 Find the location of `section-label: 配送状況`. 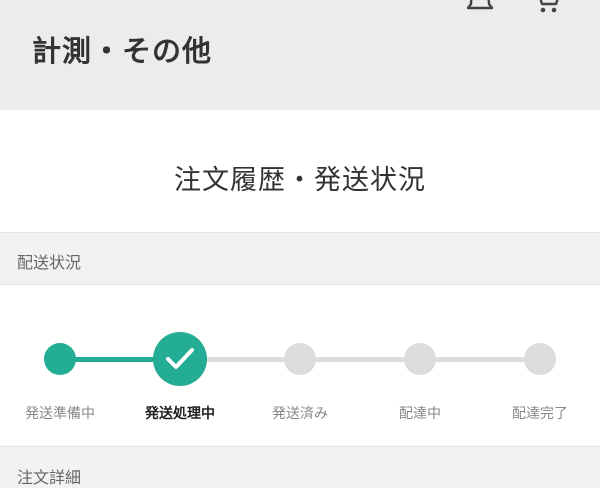

section-label: 配送状況 is located at coordinates (49, 262).